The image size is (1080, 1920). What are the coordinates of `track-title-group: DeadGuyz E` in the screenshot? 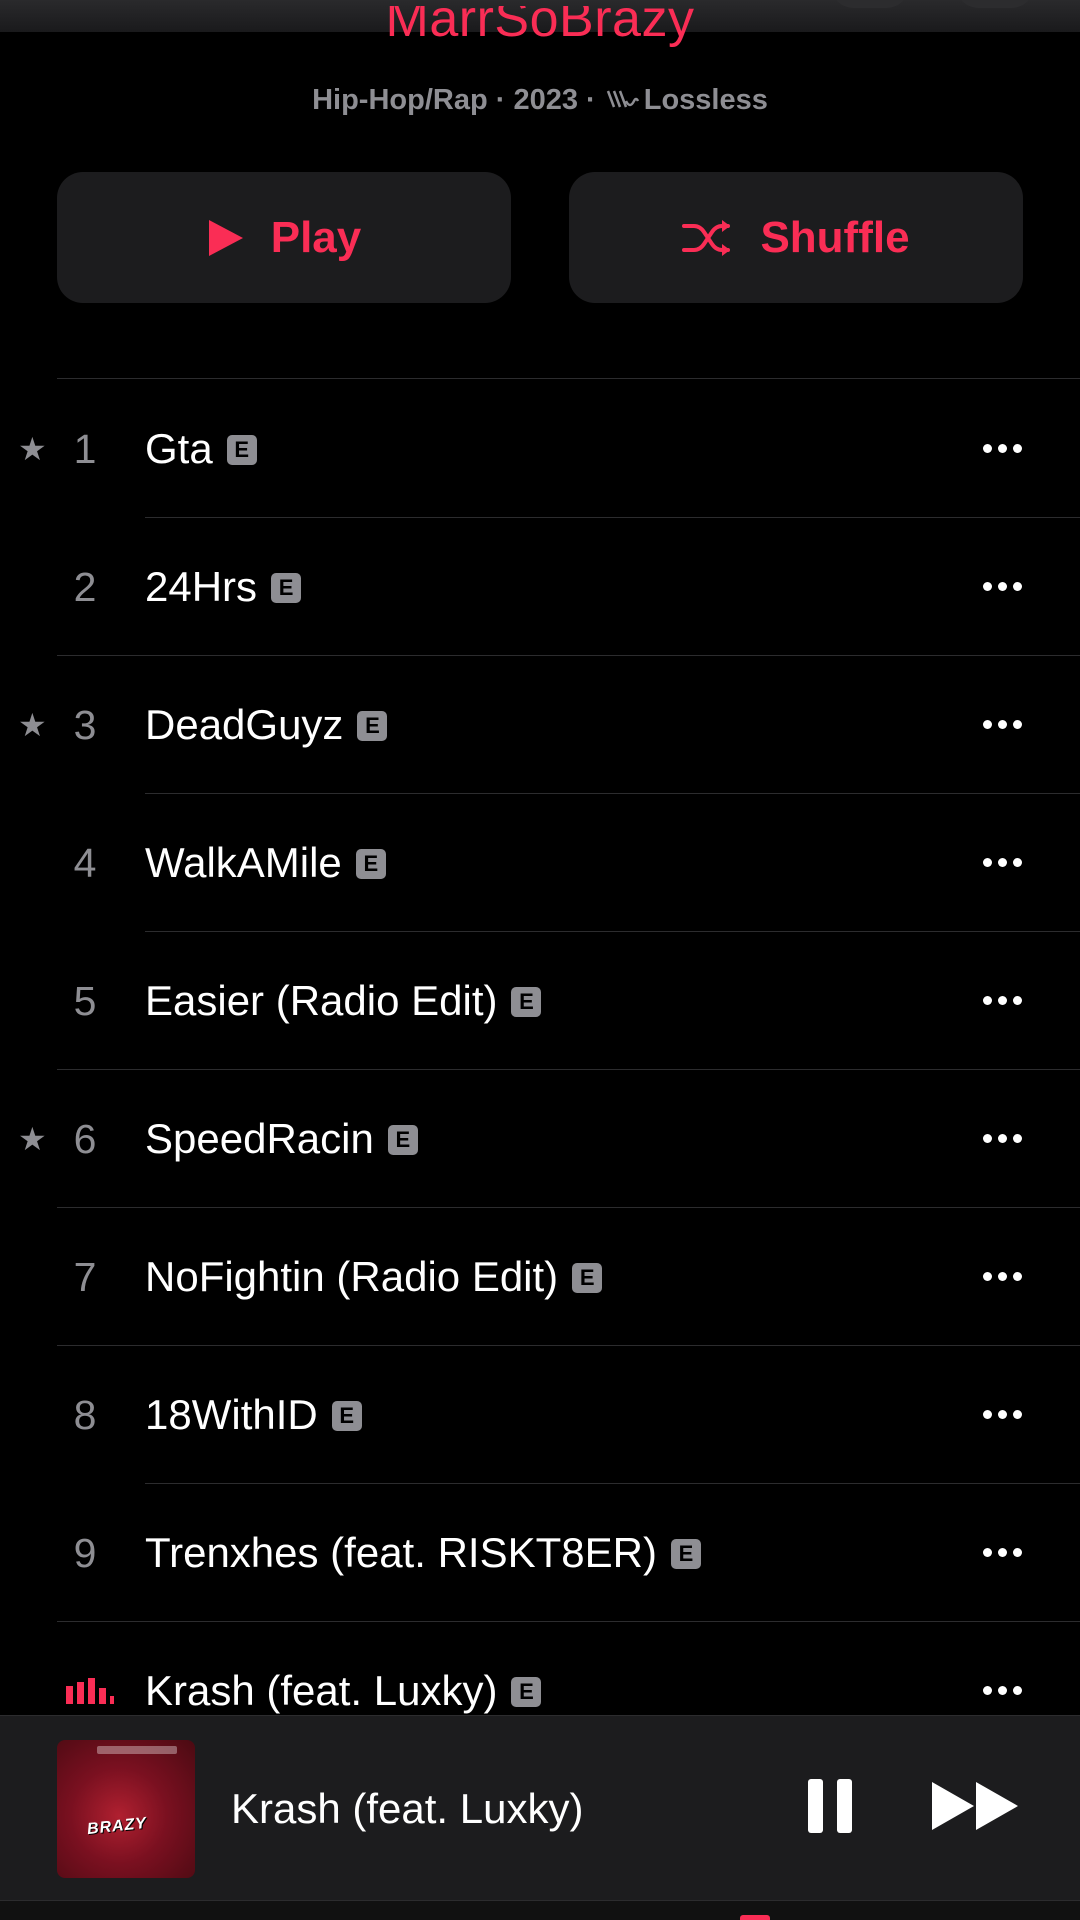 It's located at (266, 725).